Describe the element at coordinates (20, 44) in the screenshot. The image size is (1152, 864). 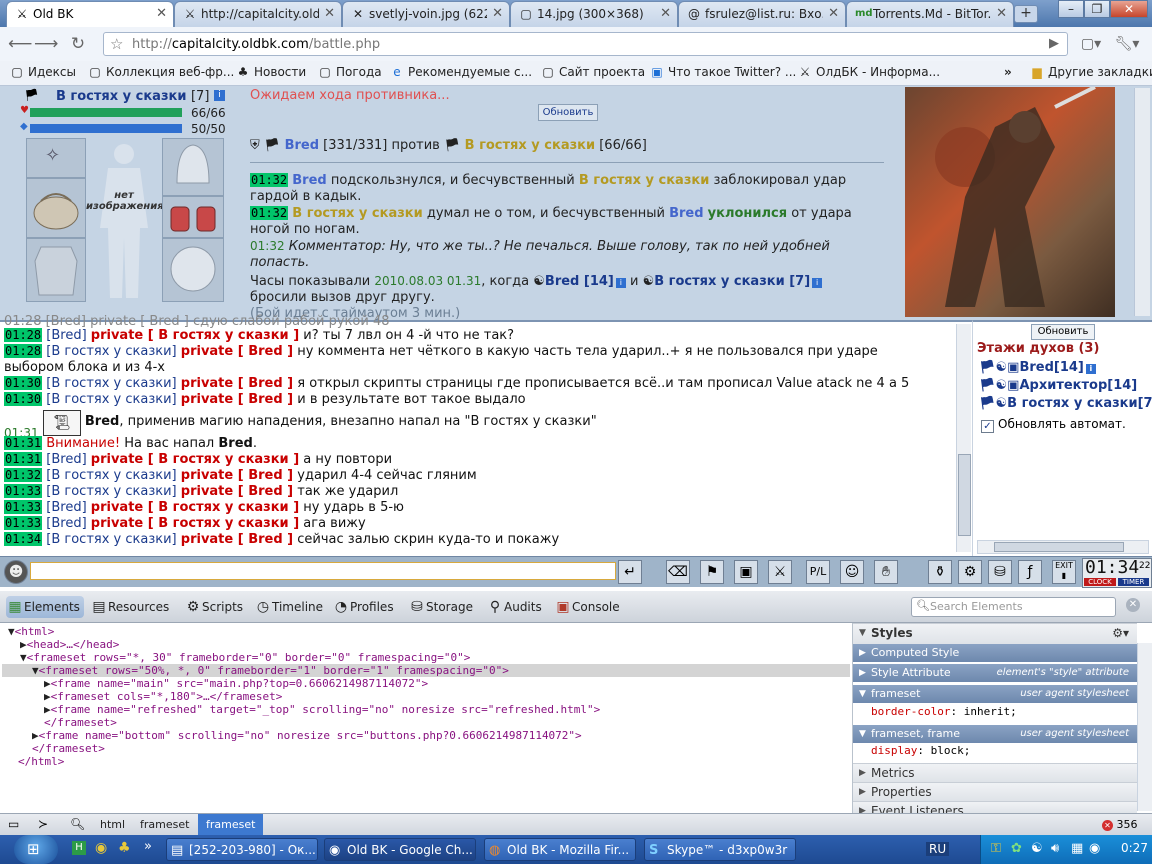
I see `back-button: ⟵` at that location.